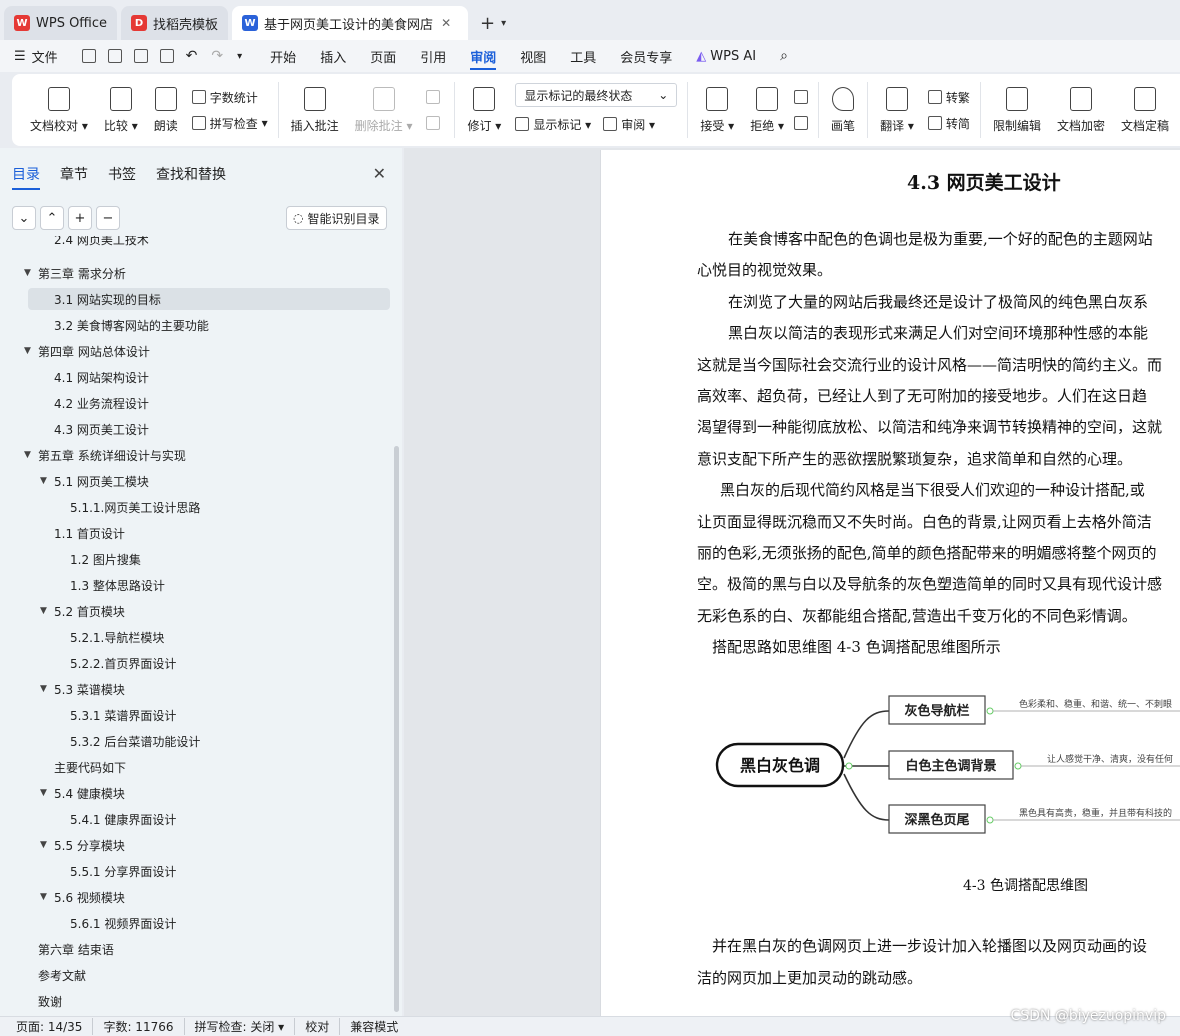 The image size is (1180, 1036). What do you see at coordinates (1145, 110) in the screenshot?
I see `doc-finalize-button: 文档定稿` at bounding box center [1145, 110].